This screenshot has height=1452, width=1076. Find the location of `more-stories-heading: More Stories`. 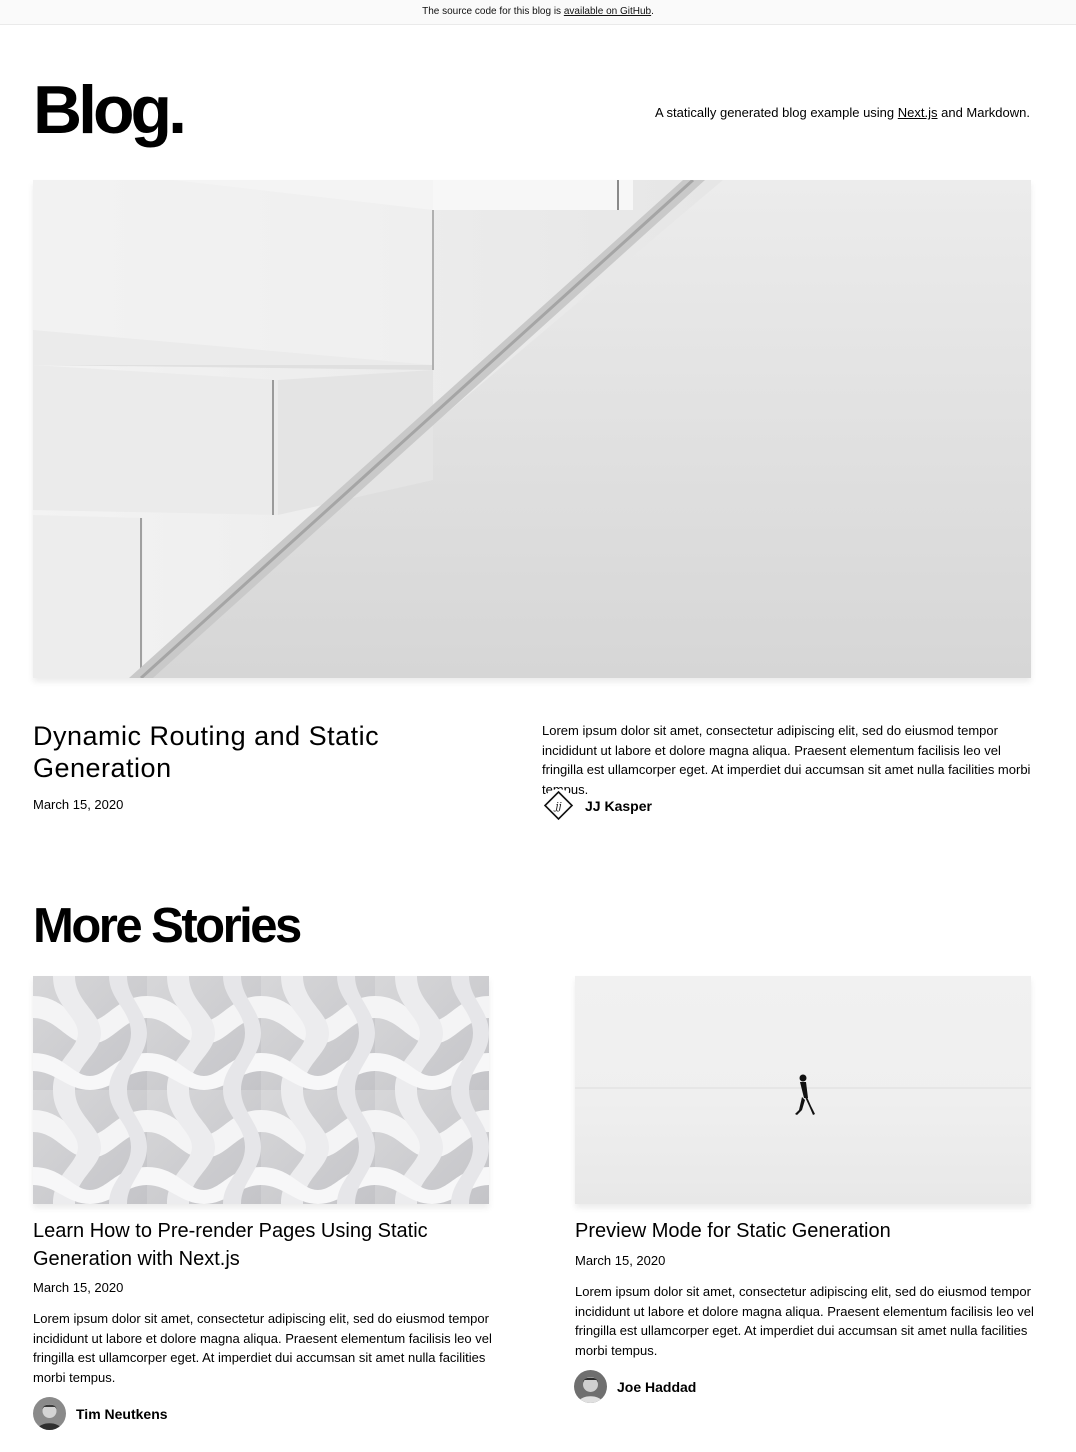

more-stories-heading: More Stories is located at coordinates (167, 926).